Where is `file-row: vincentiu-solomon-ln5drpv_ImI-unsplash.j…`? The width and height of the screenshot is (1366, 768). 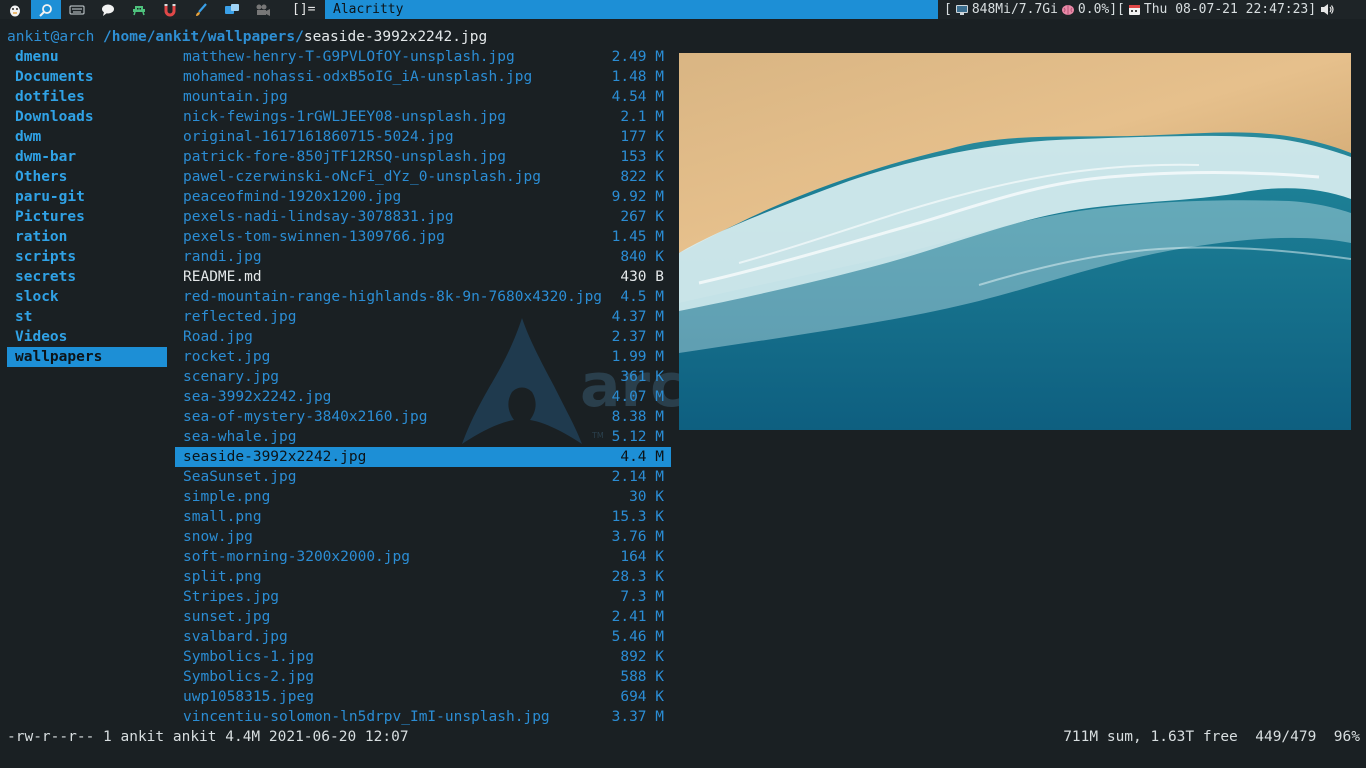
file-row: vincentiu-solomon-ln5drpv_ImI-unsplash.j… is located at coordinates (423, 717).